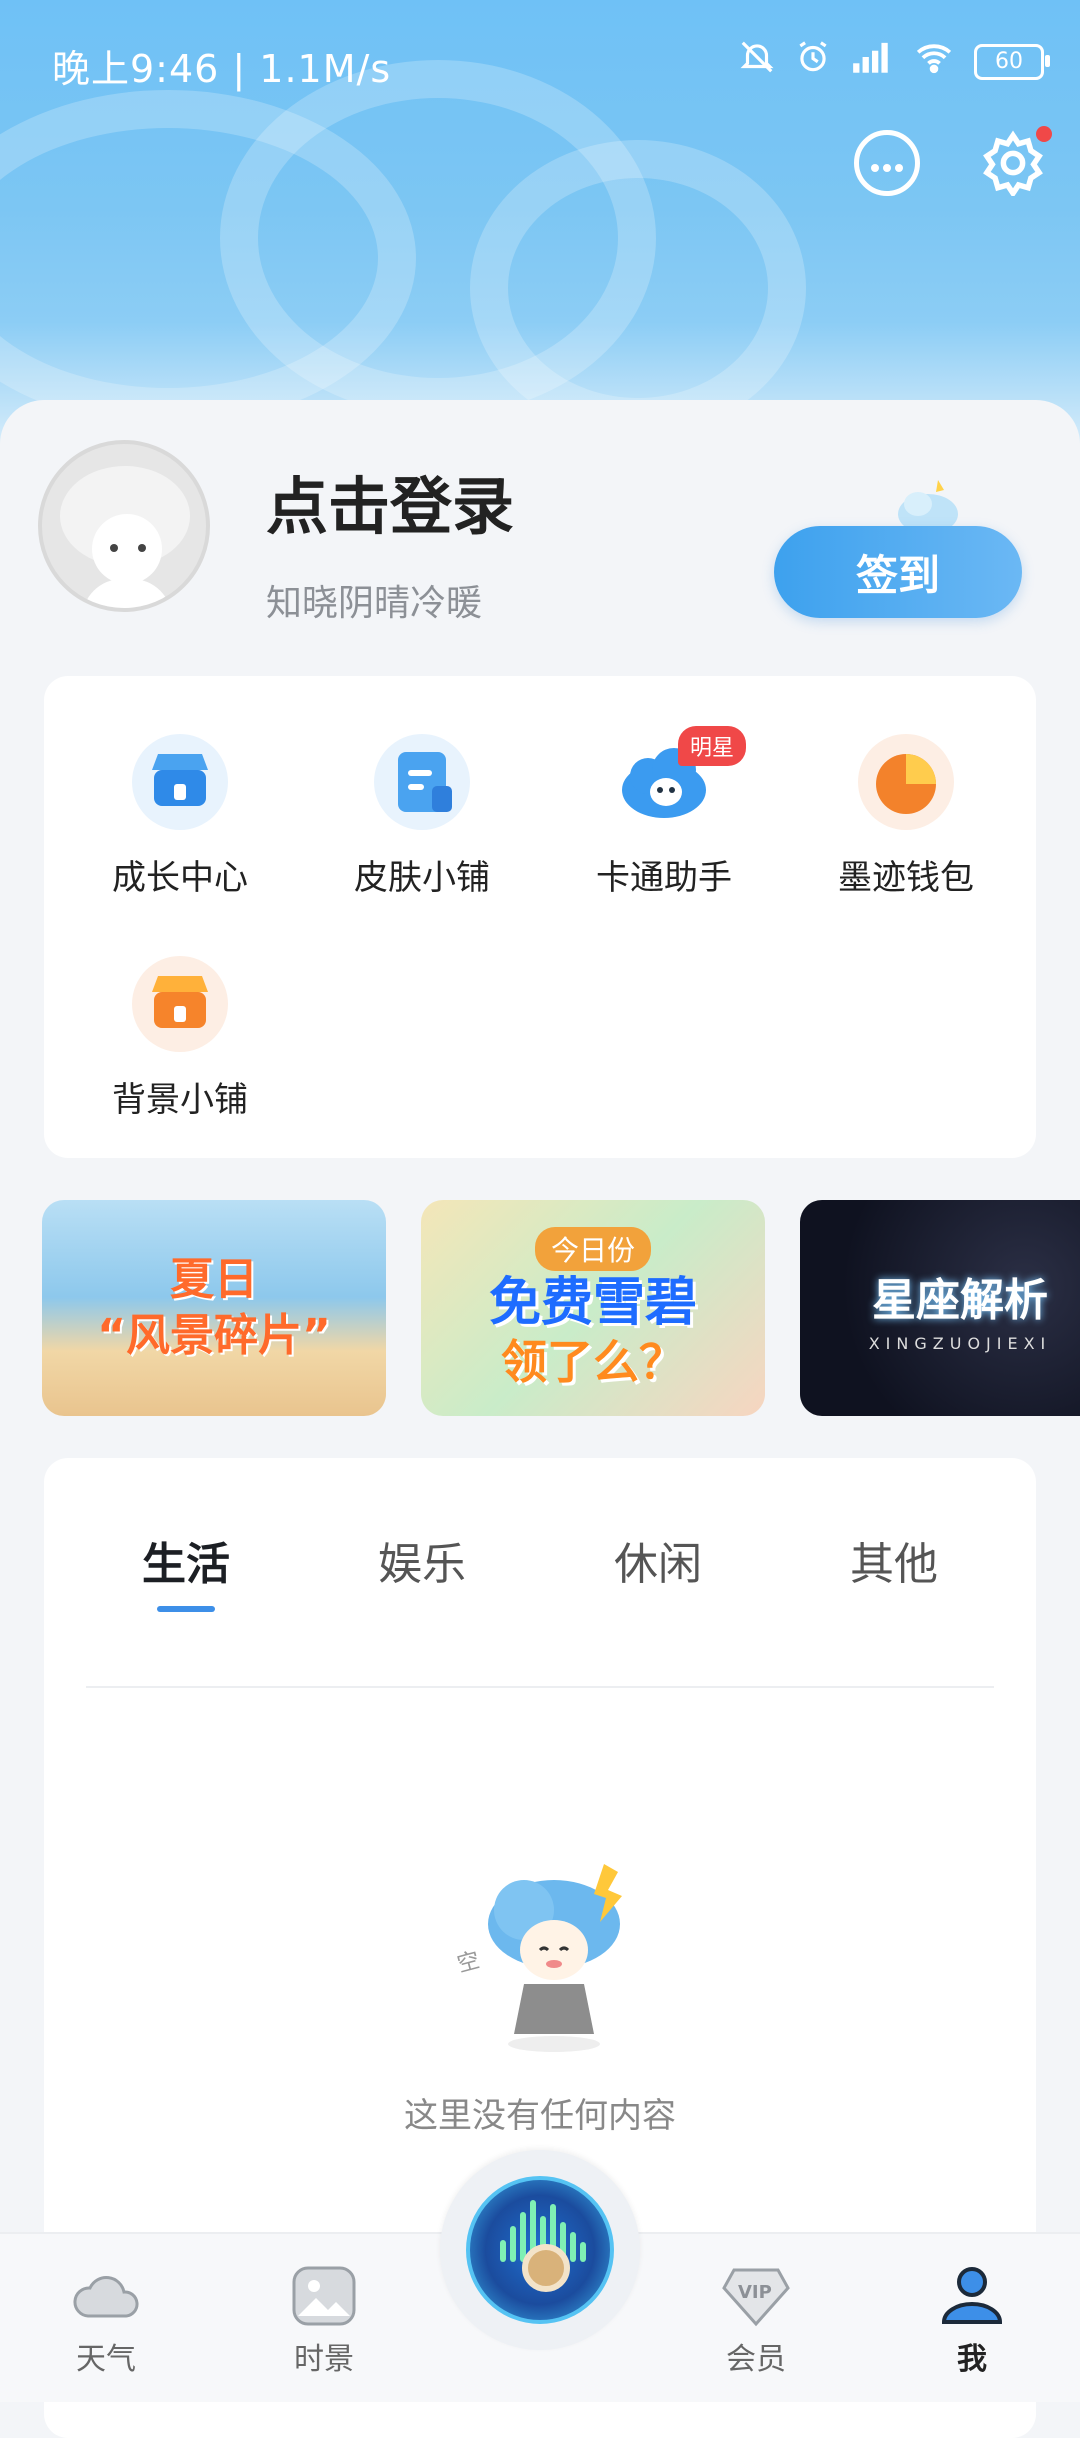 Image resolution: width=1080 pixels, height=2438 pixels. I want to click on tab-life: 生活, so click(186, 1570).